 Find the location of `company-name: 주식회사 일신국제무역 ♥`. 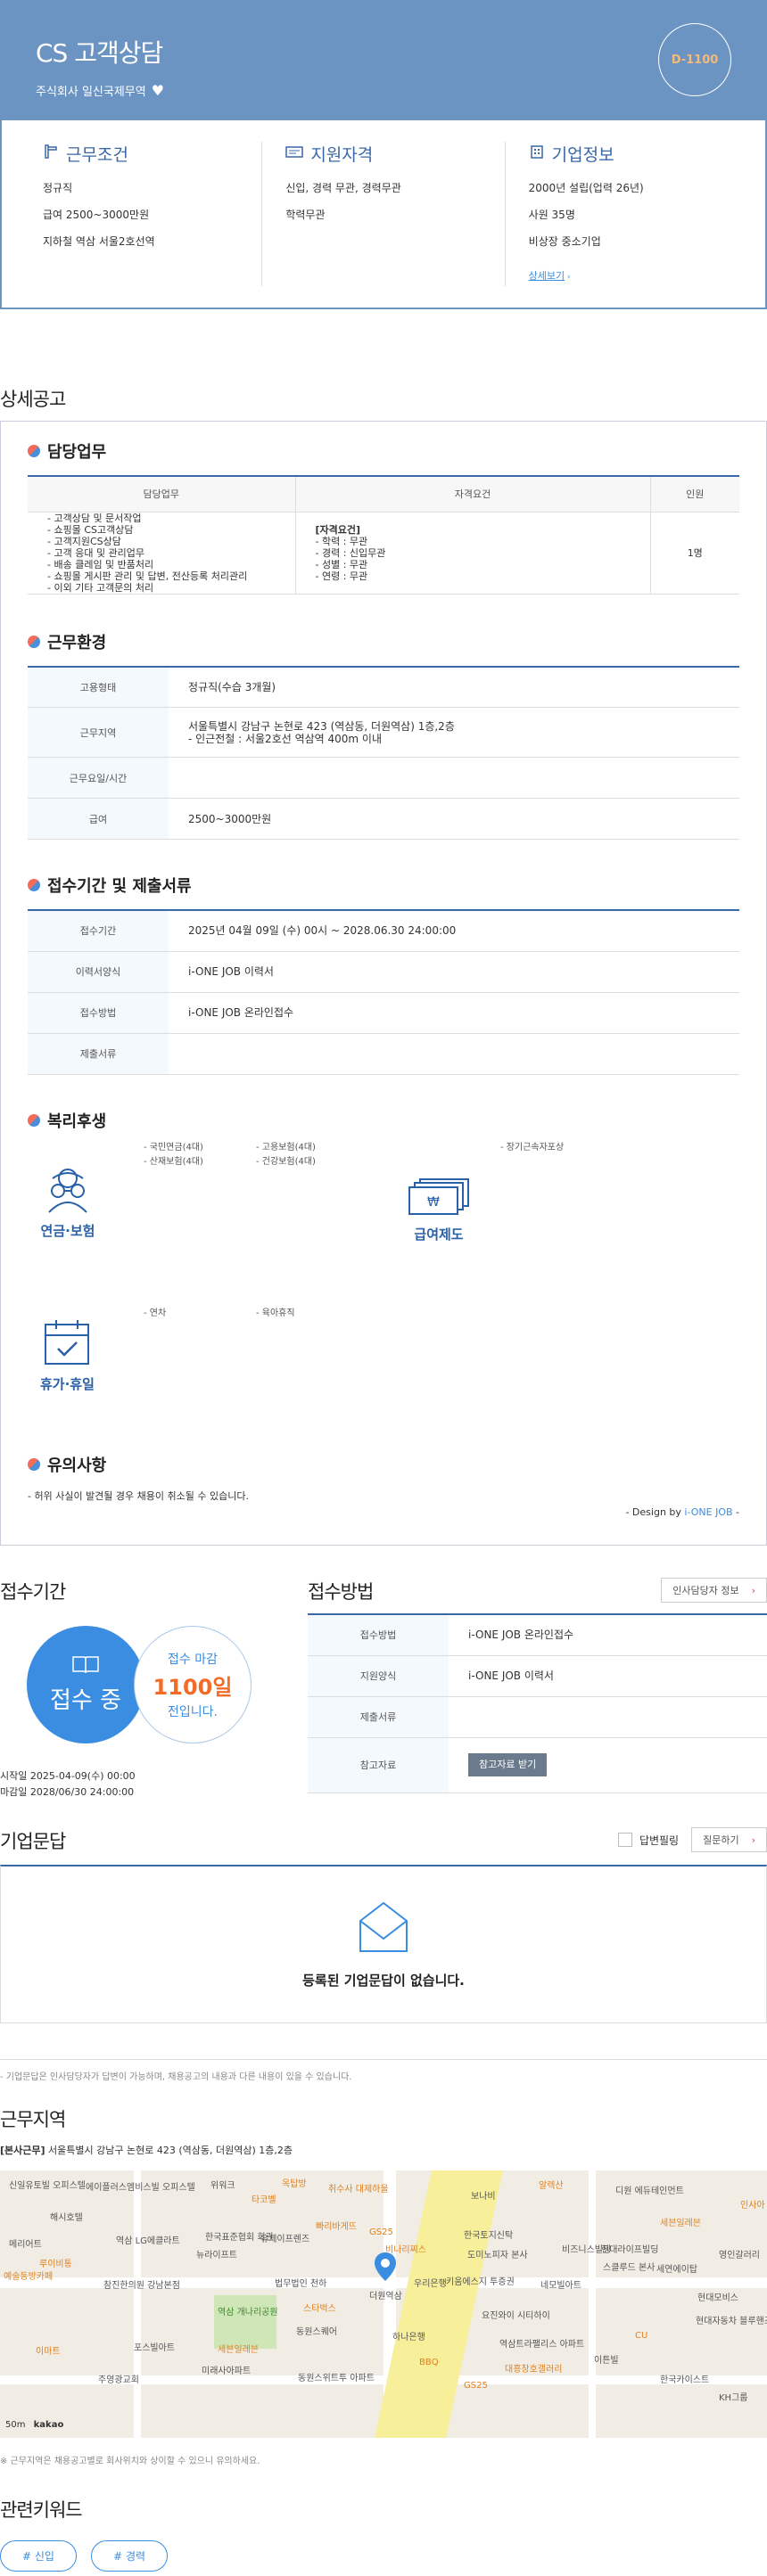

company-name: 주식회사 일신국제무역 ♥ is located at coordinates (383, 90).